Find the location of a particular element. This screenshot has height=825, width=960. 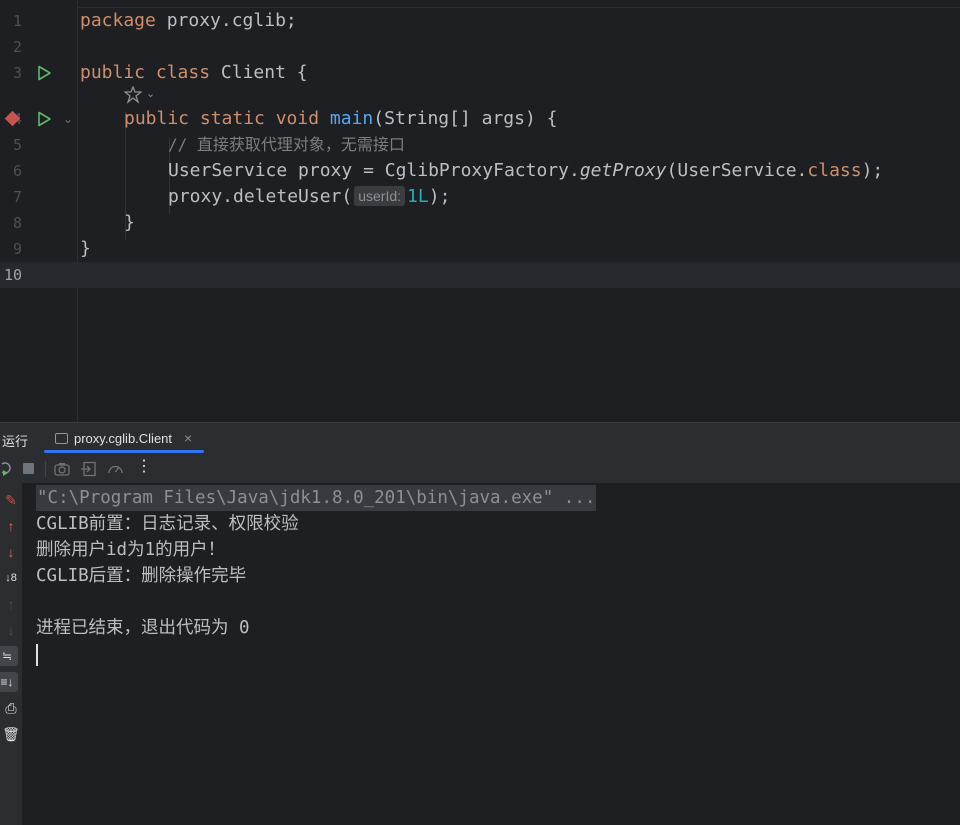

text-caret is located at coordinates (37, 655).